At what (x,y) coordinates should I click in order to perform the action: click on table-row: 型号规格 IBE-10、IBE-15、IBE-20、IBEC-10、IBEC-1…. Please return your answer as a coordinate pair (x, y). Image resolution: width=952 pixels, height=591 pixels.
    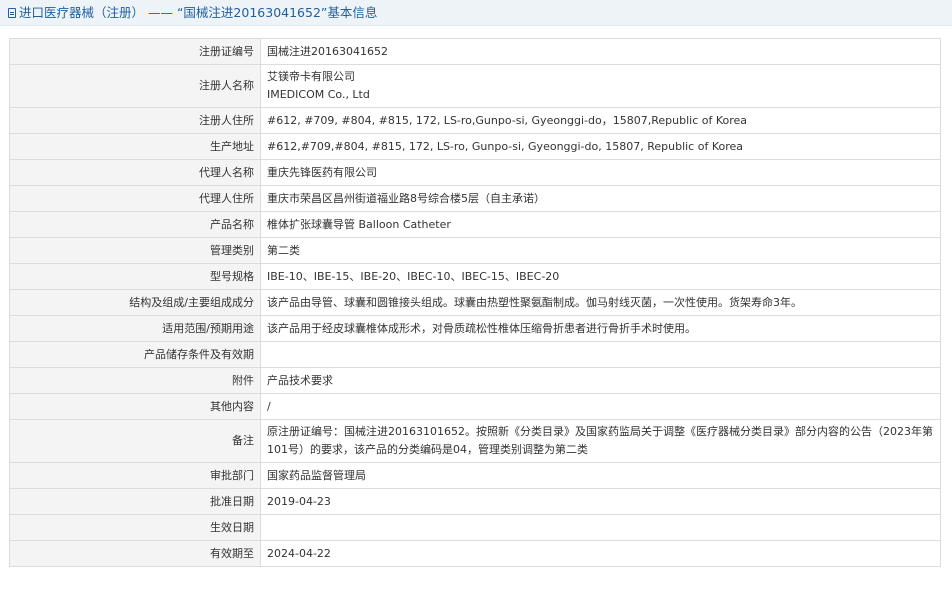
    Looking at the image, I should click on (475, 276).